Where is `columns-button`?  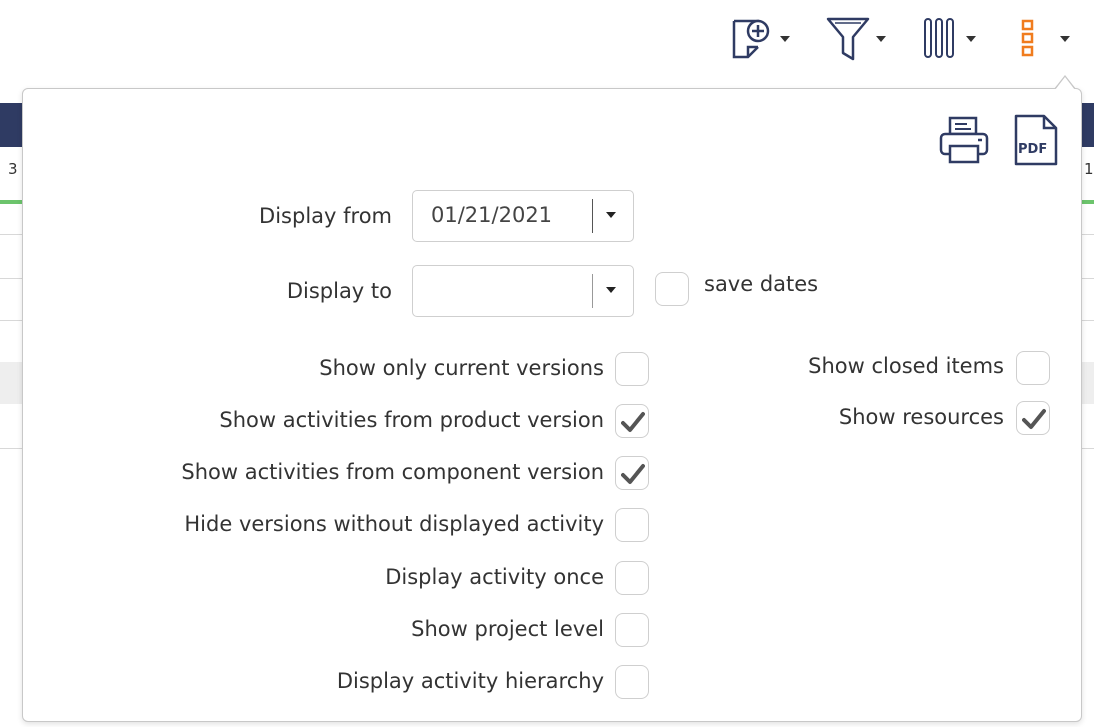
columns-button is located at coordinates (949, 38).